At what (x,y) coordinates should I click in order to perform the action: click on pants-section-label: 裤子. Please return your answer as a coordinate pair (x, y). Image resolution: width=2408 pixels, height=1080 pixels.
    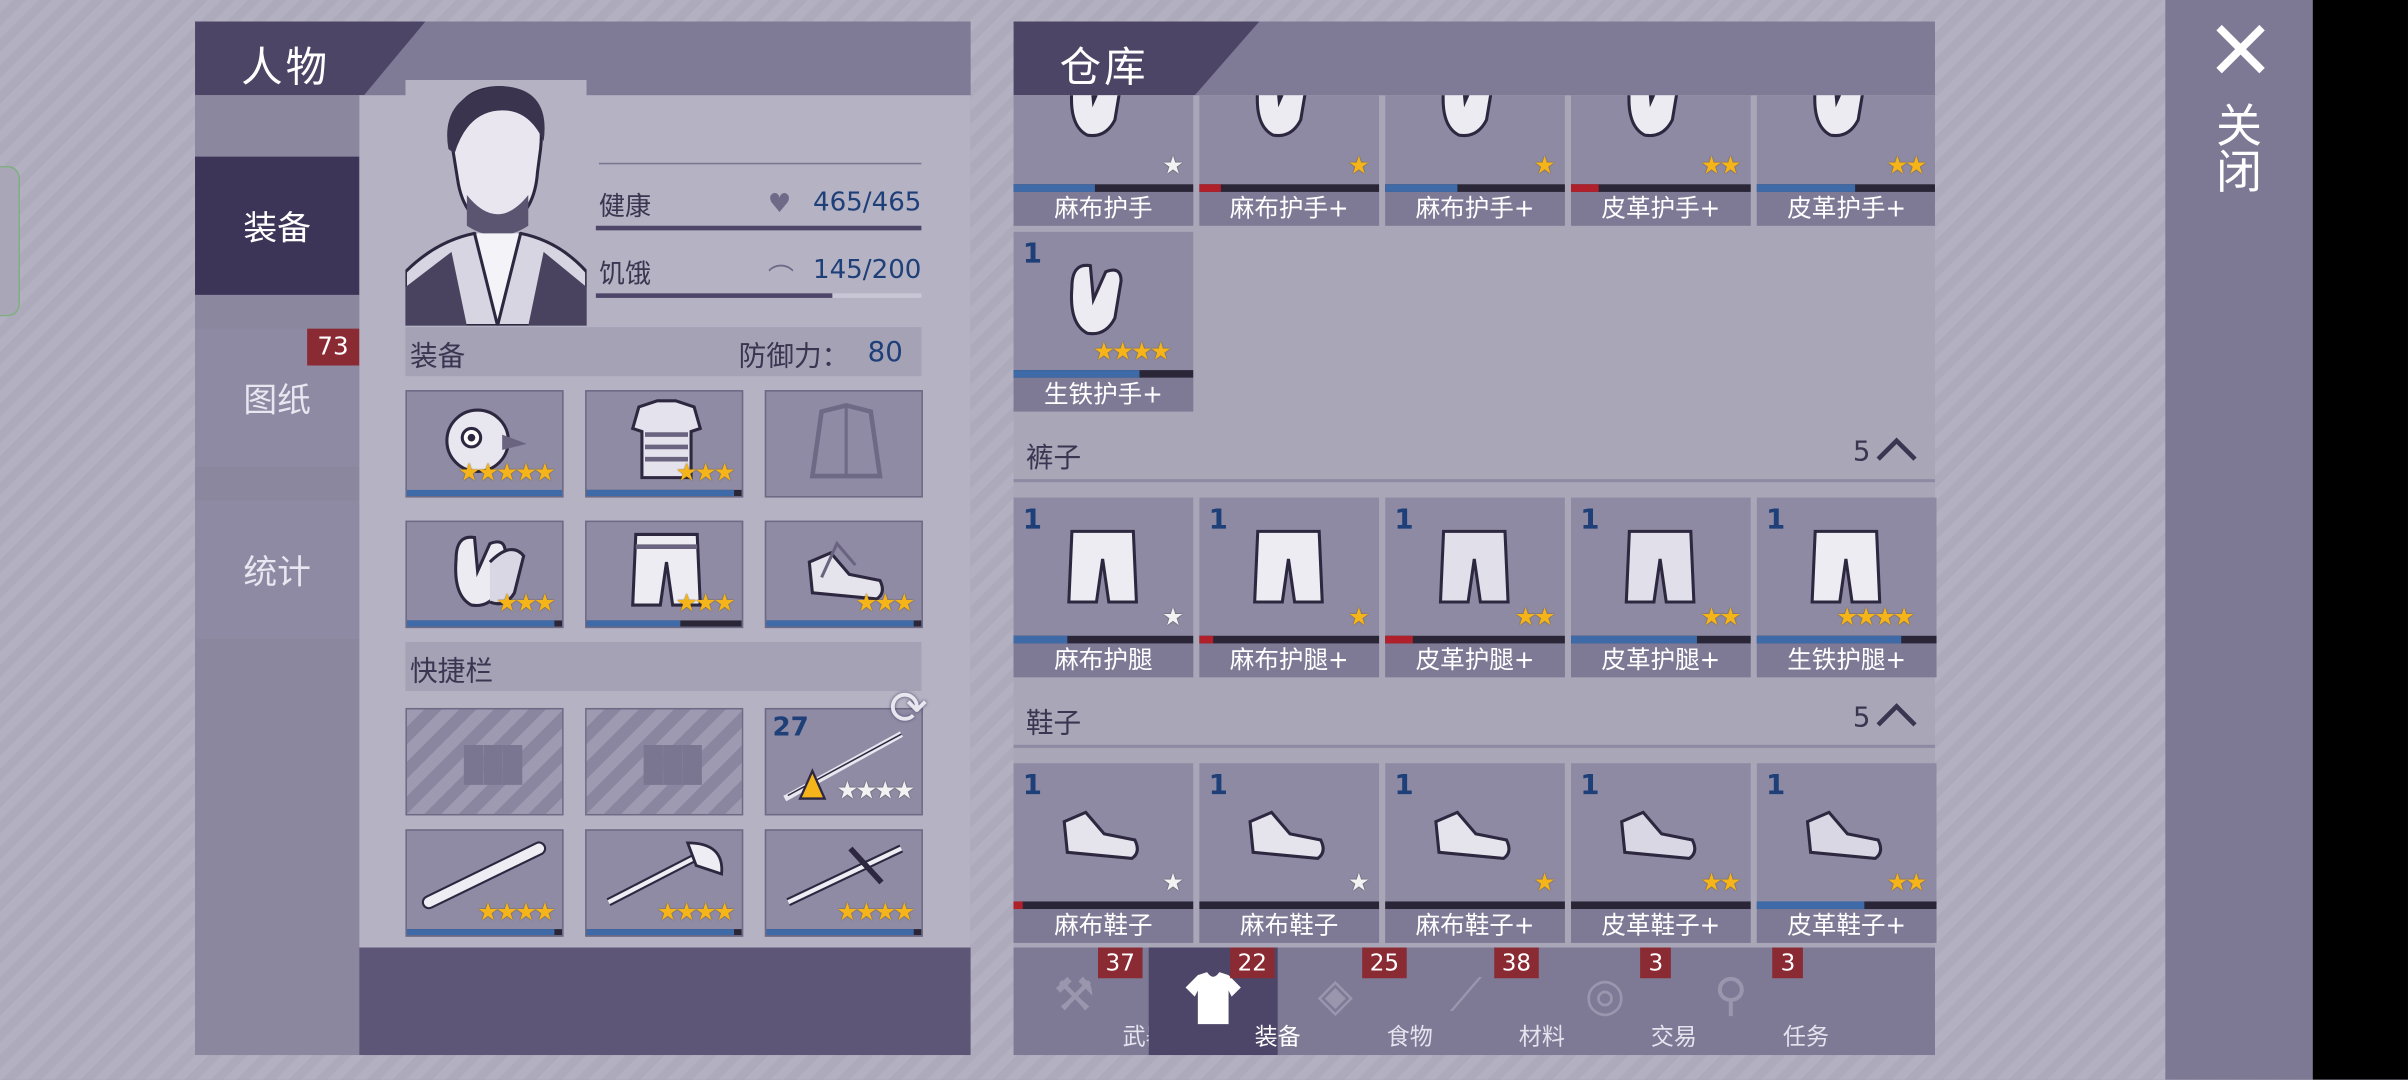
    Looking at the image, I should click on (1053, 458).